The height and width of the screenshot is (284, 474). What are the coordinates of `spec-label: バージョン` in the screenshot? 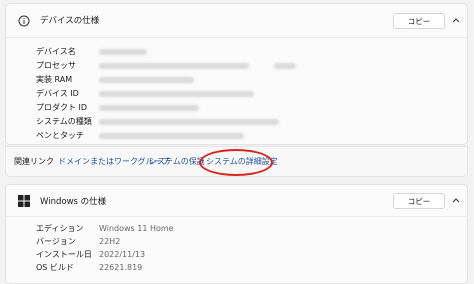 It's located at (56, 241).